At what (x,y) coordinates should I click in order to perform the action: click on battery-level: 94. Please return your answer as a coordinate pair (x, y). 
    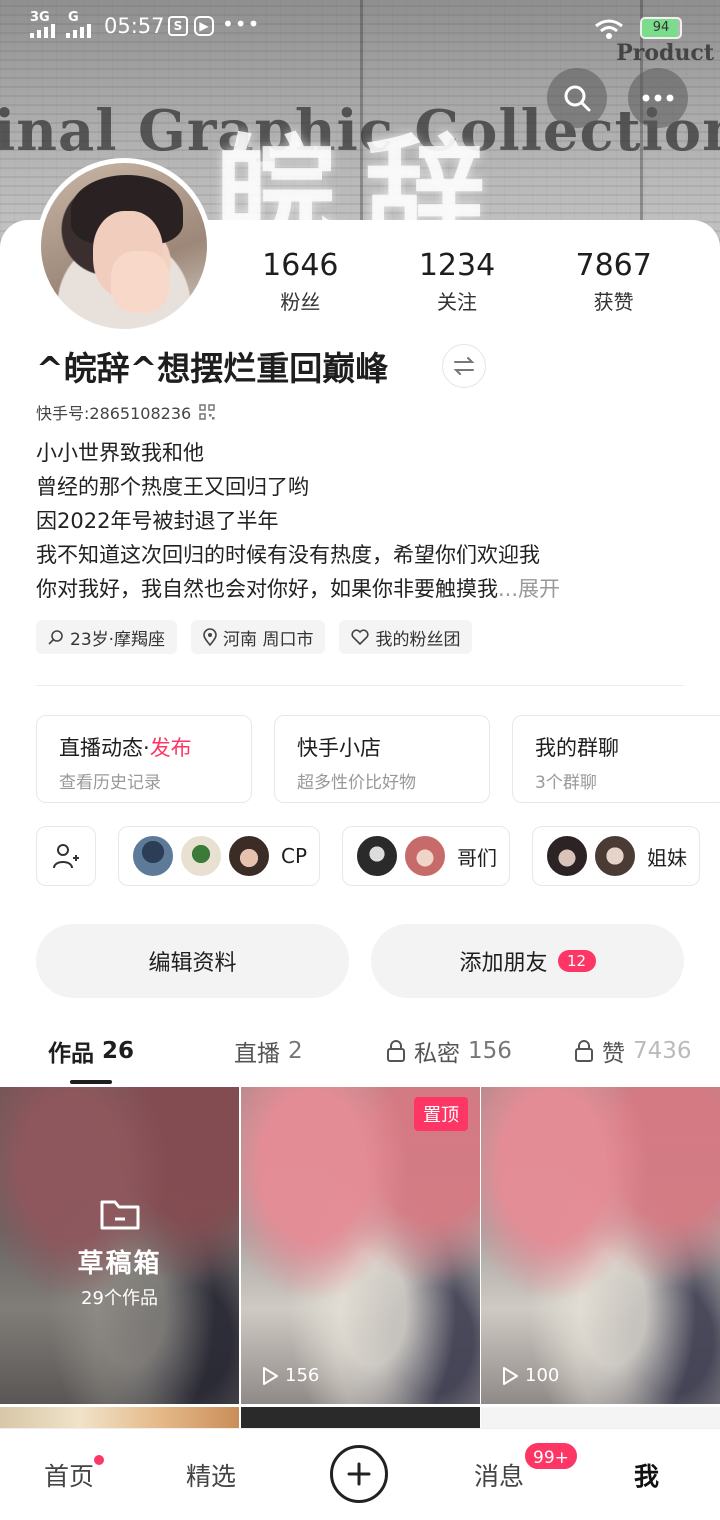
    Looking at the image, I should click on (661, 27).